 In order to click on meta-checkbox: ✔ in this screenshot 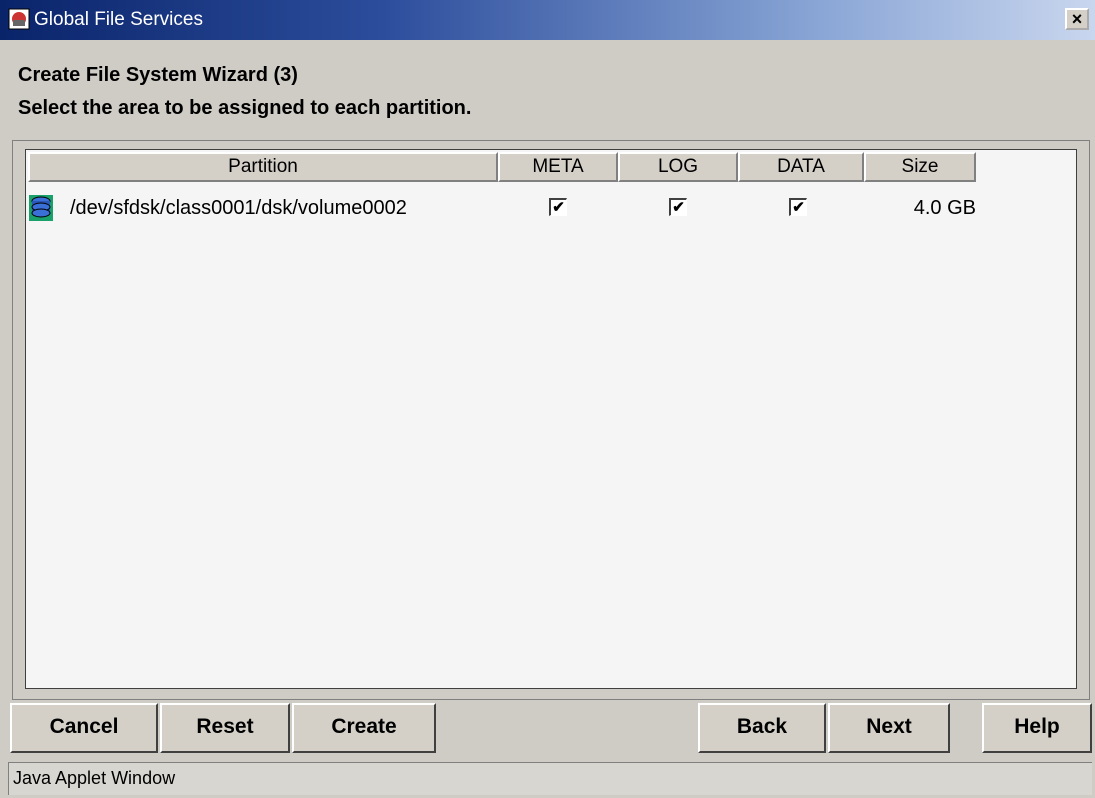, I will do `click(558, 207)`.